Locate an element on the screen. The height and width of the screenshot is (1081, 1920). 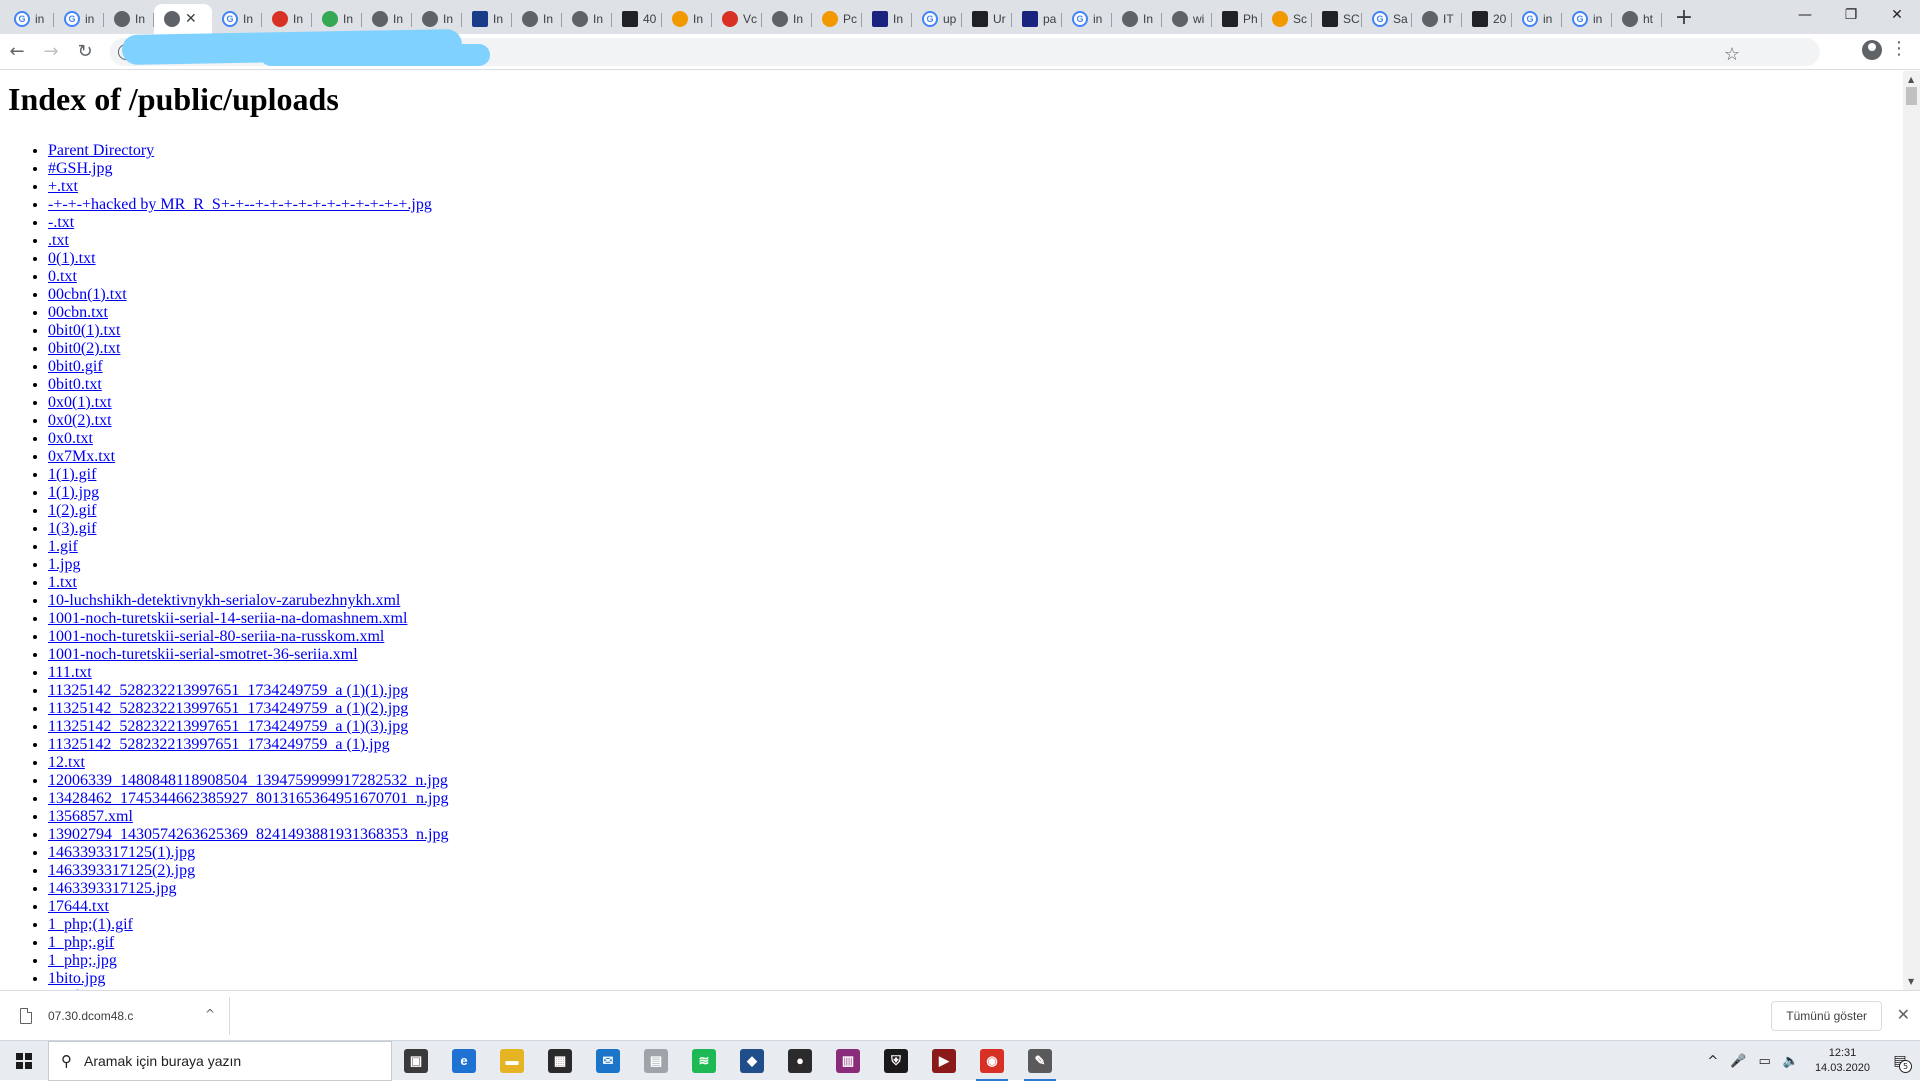
file-link: 12.txt is located at coordinates (66, 762).